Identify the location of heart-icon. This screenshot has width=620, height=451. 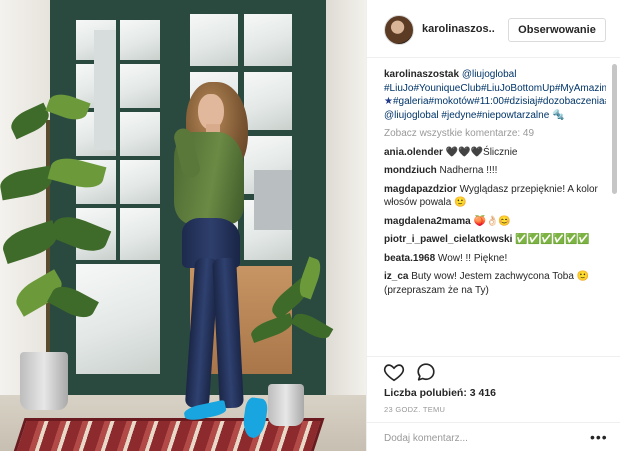
(394, 372).